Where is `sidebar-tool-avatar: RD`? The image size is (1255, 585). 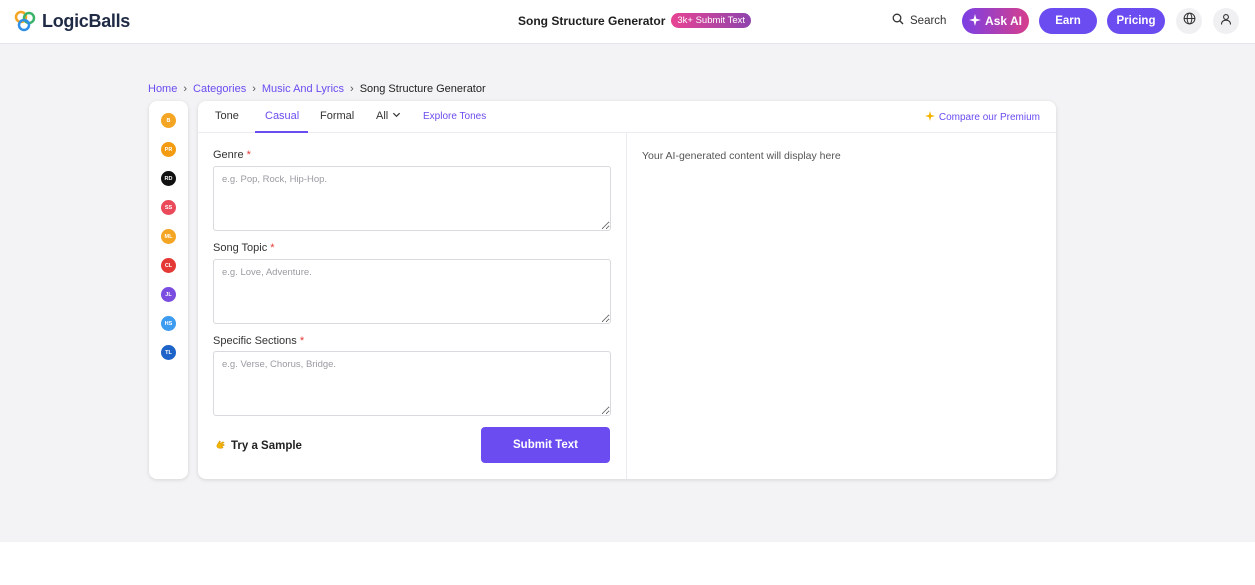 sidebar-tool-avatar: RD is located at coordinates (168, 178).